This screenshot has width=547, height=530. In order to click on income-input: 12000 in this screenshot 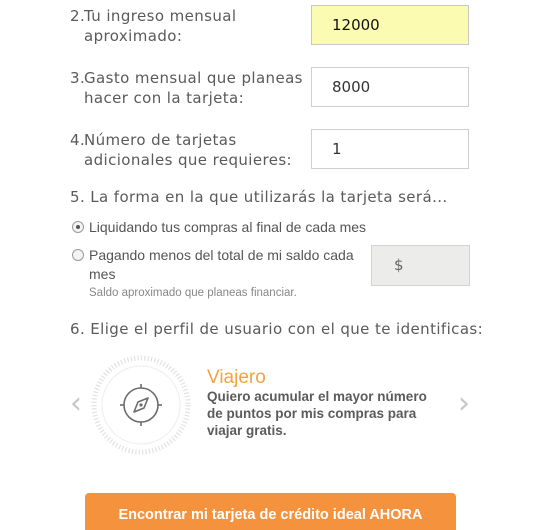, I will do `click(390, 25)`.